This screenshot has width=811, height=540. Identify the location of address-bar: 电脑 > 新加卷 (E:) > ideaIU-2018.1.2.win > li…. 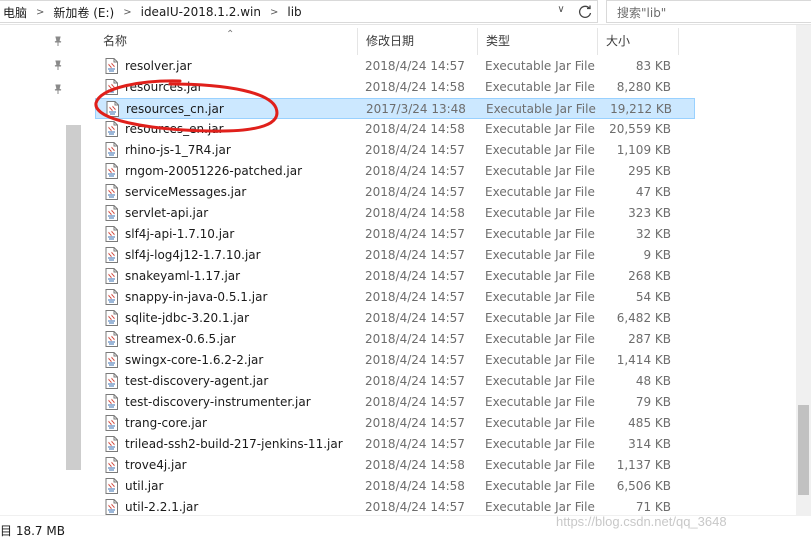
(299, 11).